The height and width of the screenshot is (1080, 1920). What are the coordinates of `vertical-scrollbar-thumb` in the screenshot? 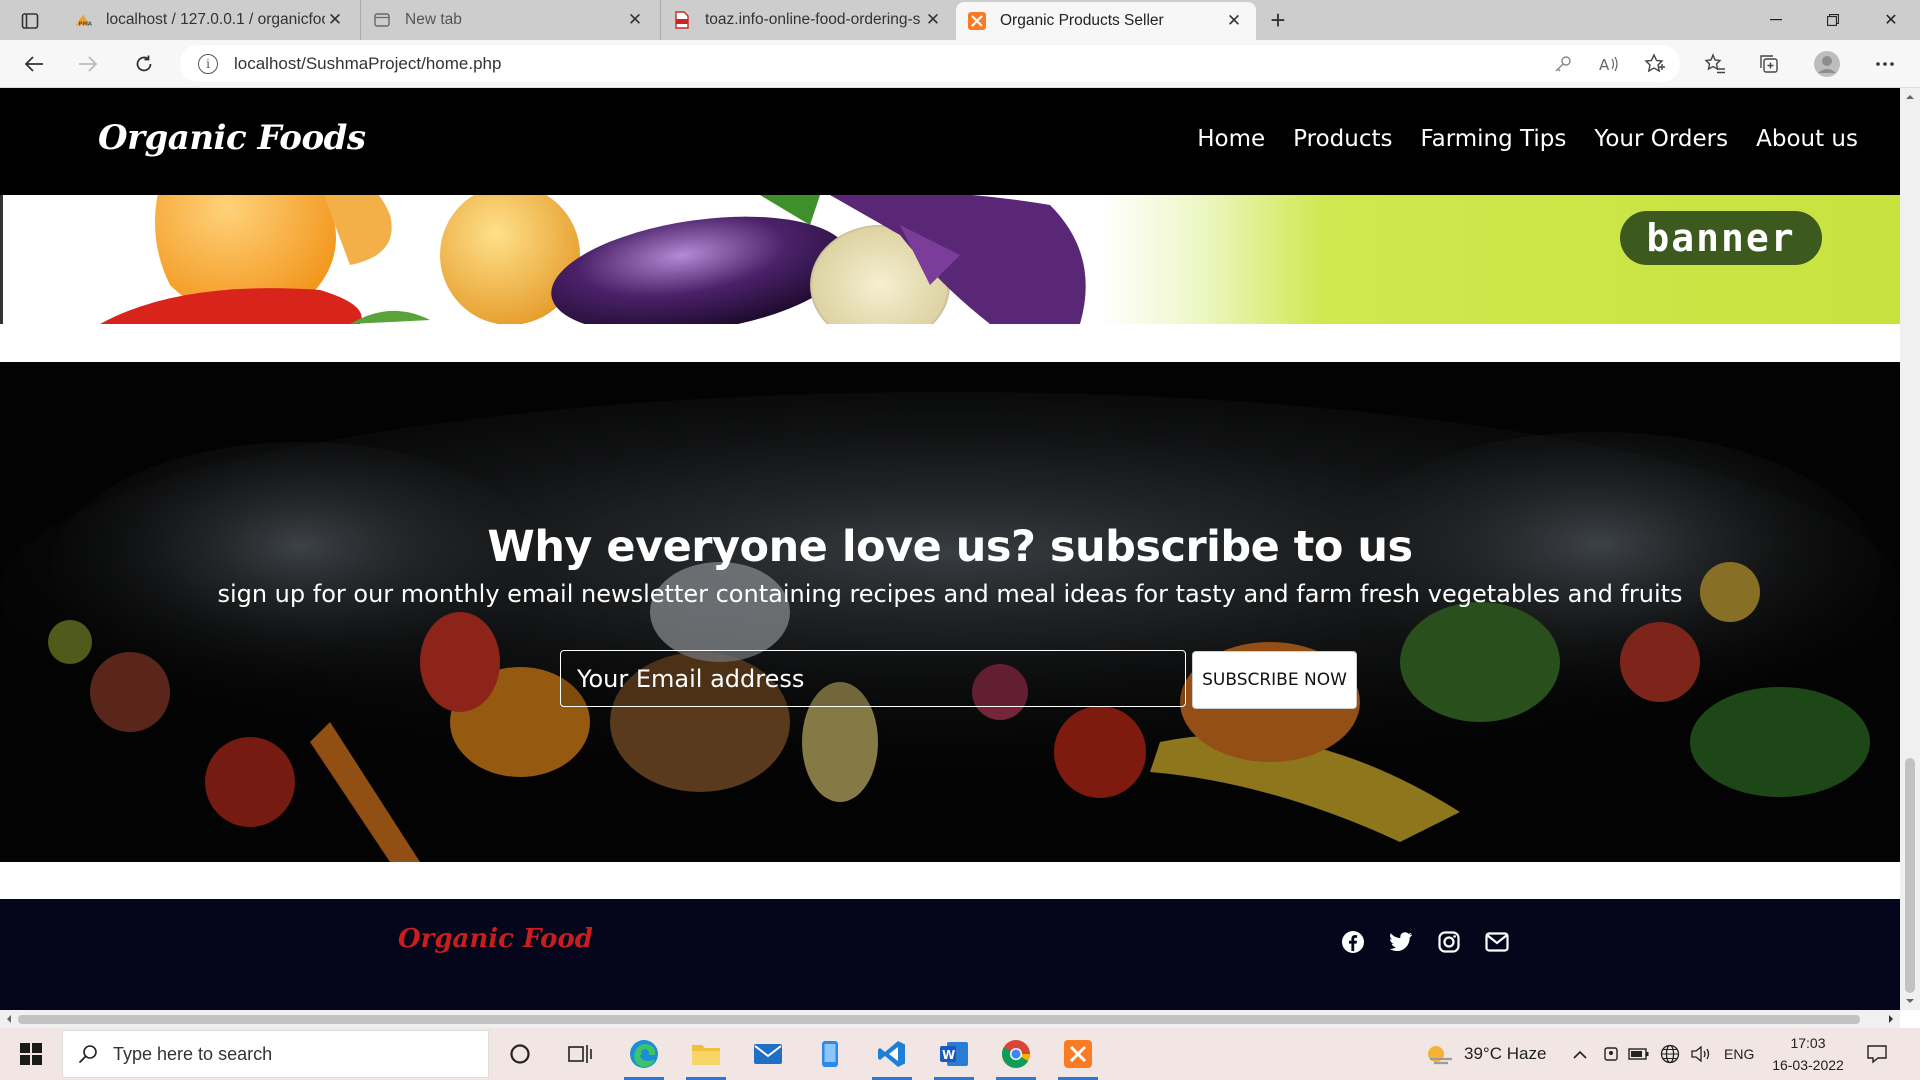 It's located at (1910, 875).